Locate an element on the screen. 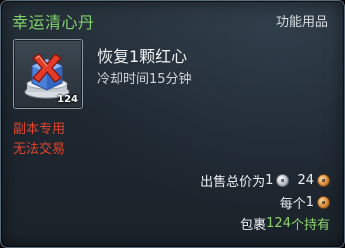 This screenshot has height=248, width=345. restriction-no-trade: 无法交易 is located at coordinates (39, 149).